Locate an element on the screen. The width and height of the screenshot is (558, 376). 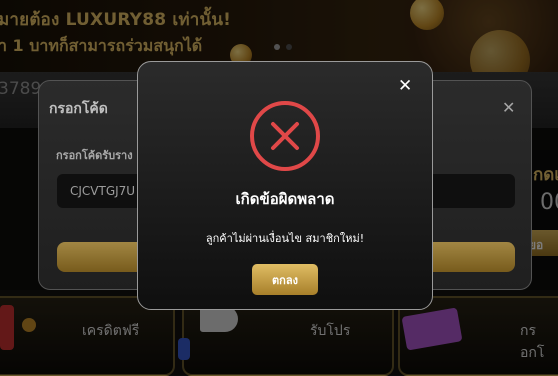
error-title: เกิดข้อผิดพลาด is located at coordinates (285, 199).